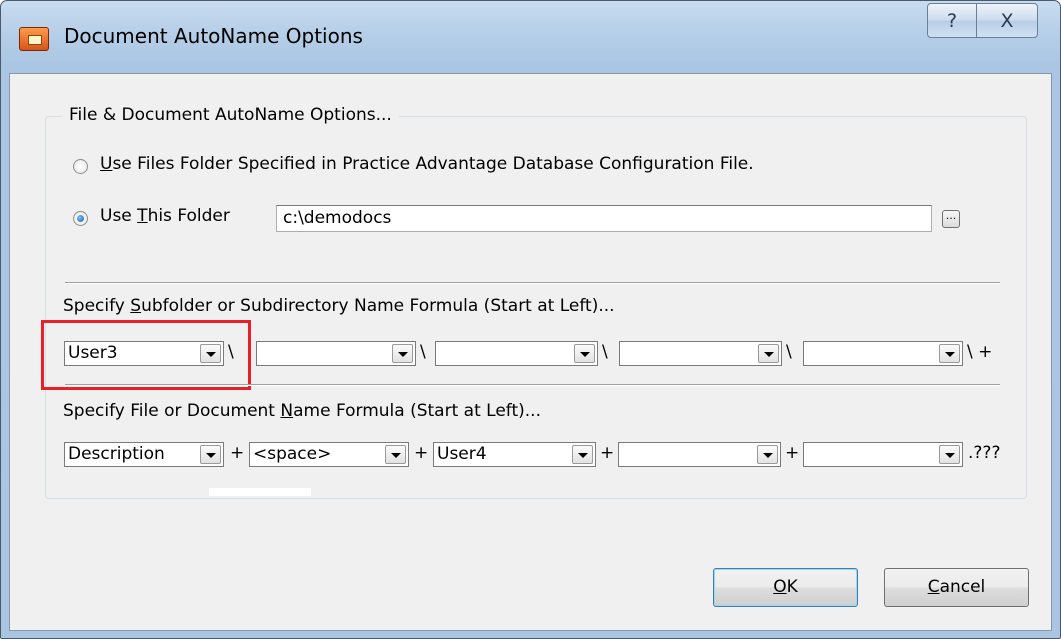 The image size is (1061, 639). I want to click on mnemonic-n: N, so click(287, 411).